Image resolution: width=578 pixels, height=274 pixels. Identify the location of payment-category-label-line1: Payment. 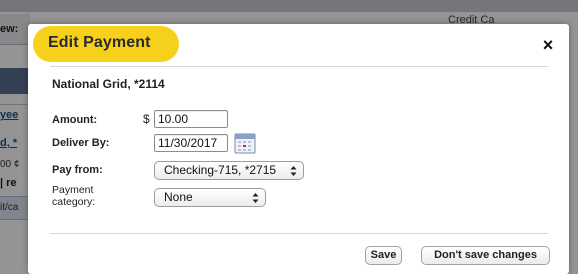
(73, 190).